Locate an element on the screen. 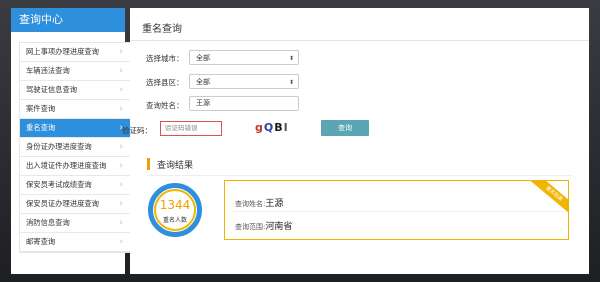  sidebar-item-case: 案件查询 › is located at coordinates (75, 109).